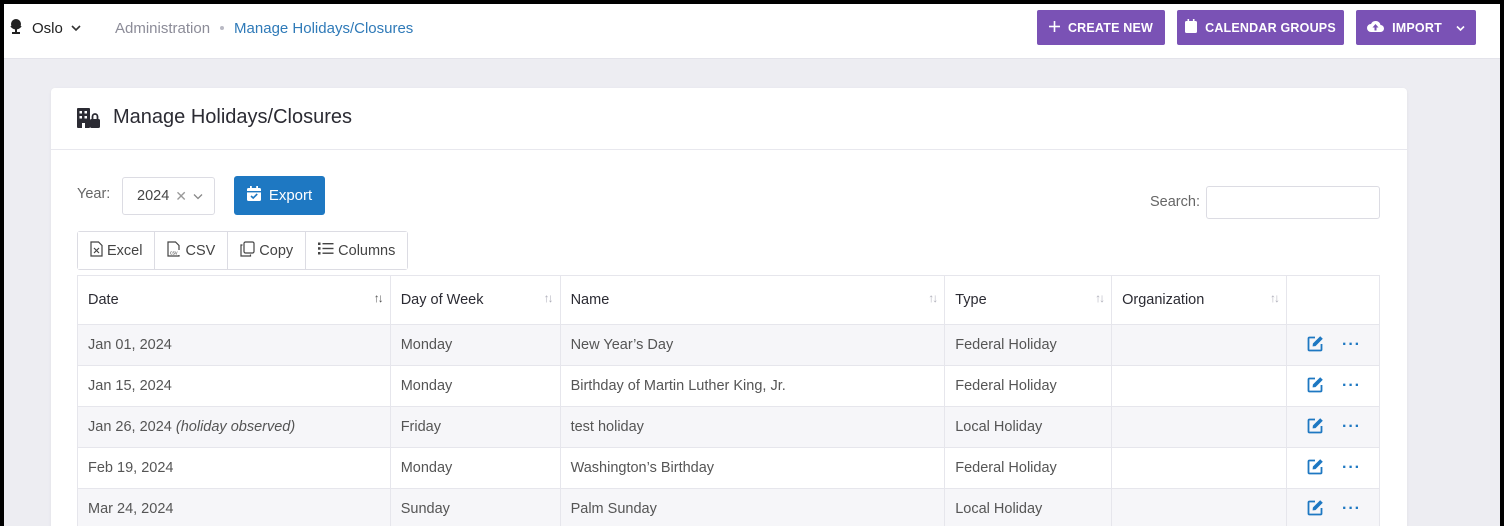  What do you see at coordinates (130, 427) in the screenshot?
I see `date-text: Jan 26, 2024` at bounding box center [130, 427].